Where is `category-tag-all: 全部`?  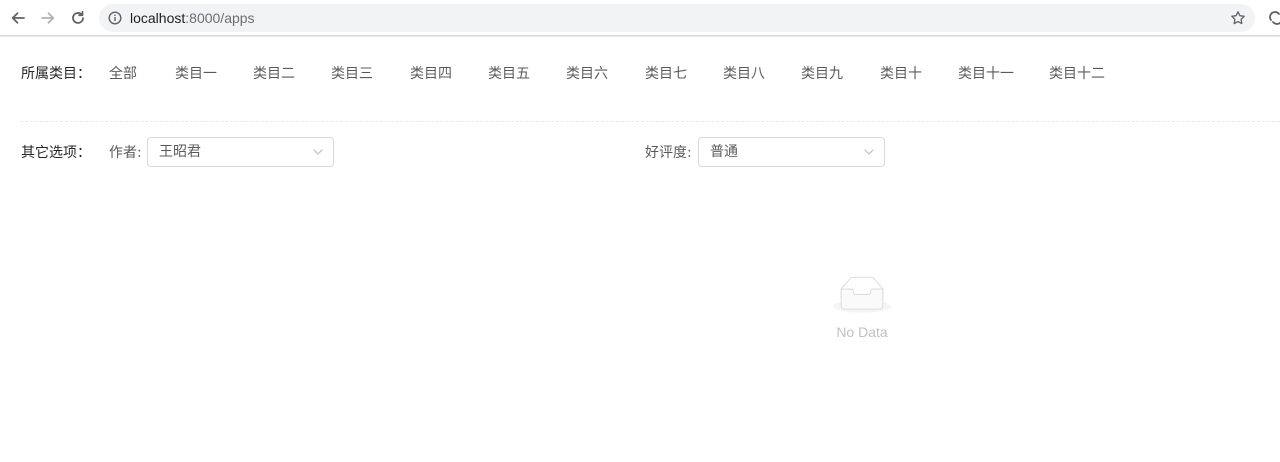 category-tag-all: 全部 is located at coordinates (123, 74).